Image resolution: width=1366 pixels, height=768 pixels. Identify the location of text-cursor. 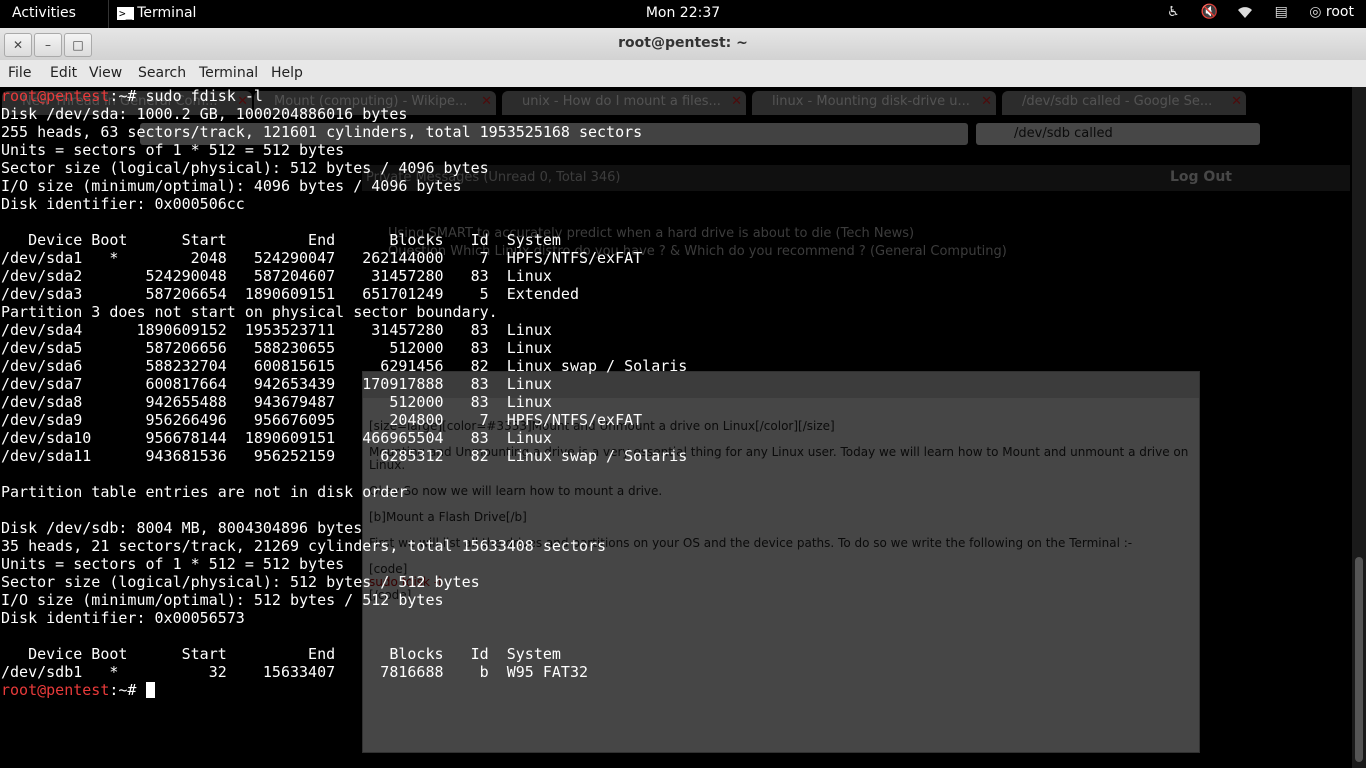
(150, 690).